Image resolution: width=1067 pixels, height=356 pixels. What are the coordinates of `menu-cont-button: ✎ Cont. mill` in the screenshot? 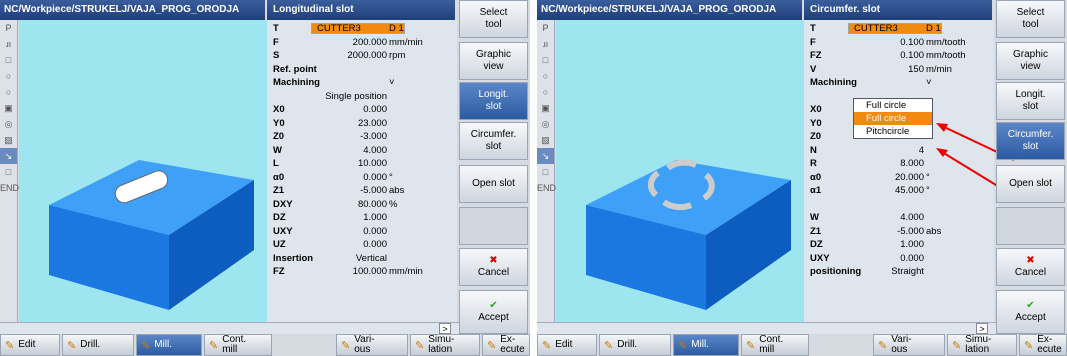 It's located at (238, 345).